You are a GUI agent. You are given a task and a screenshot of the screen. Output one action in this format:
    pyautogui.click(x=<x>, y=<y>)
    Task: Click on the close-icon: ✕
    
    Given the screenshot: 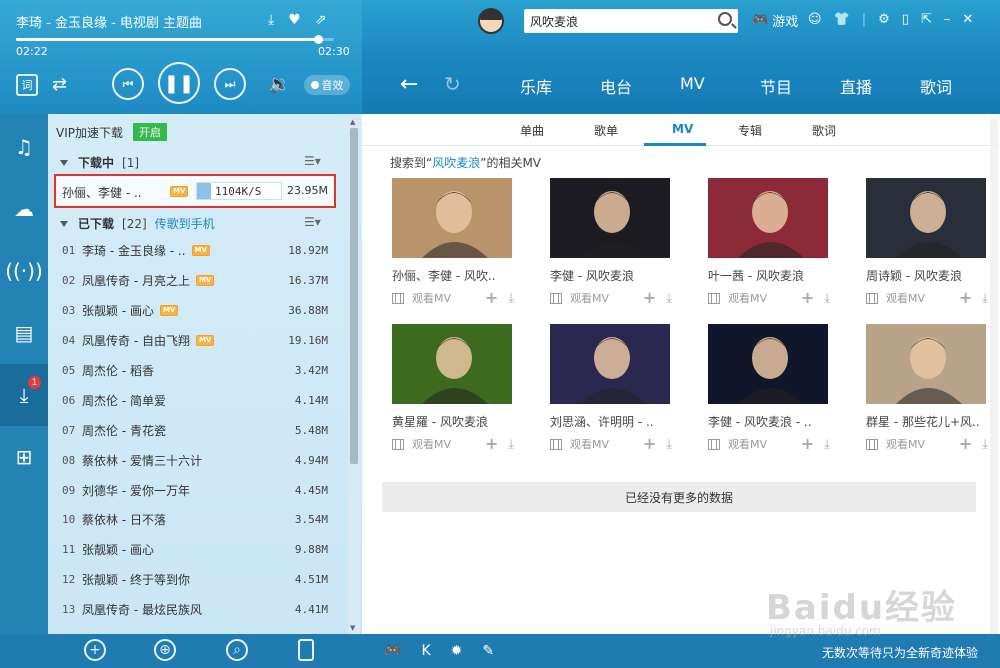 What is the action you would take?
    pyautogui.click(x=967, y=19)
    